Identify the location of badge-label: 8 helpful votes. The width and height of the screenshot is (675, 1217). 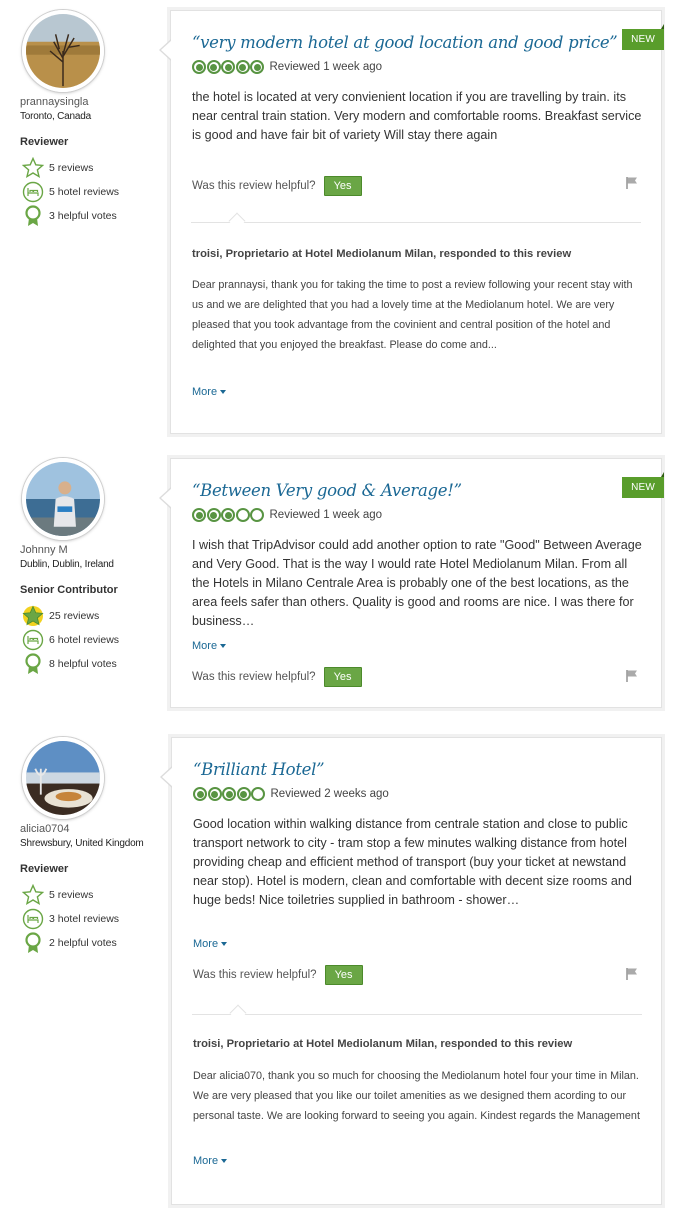
(83, 664).